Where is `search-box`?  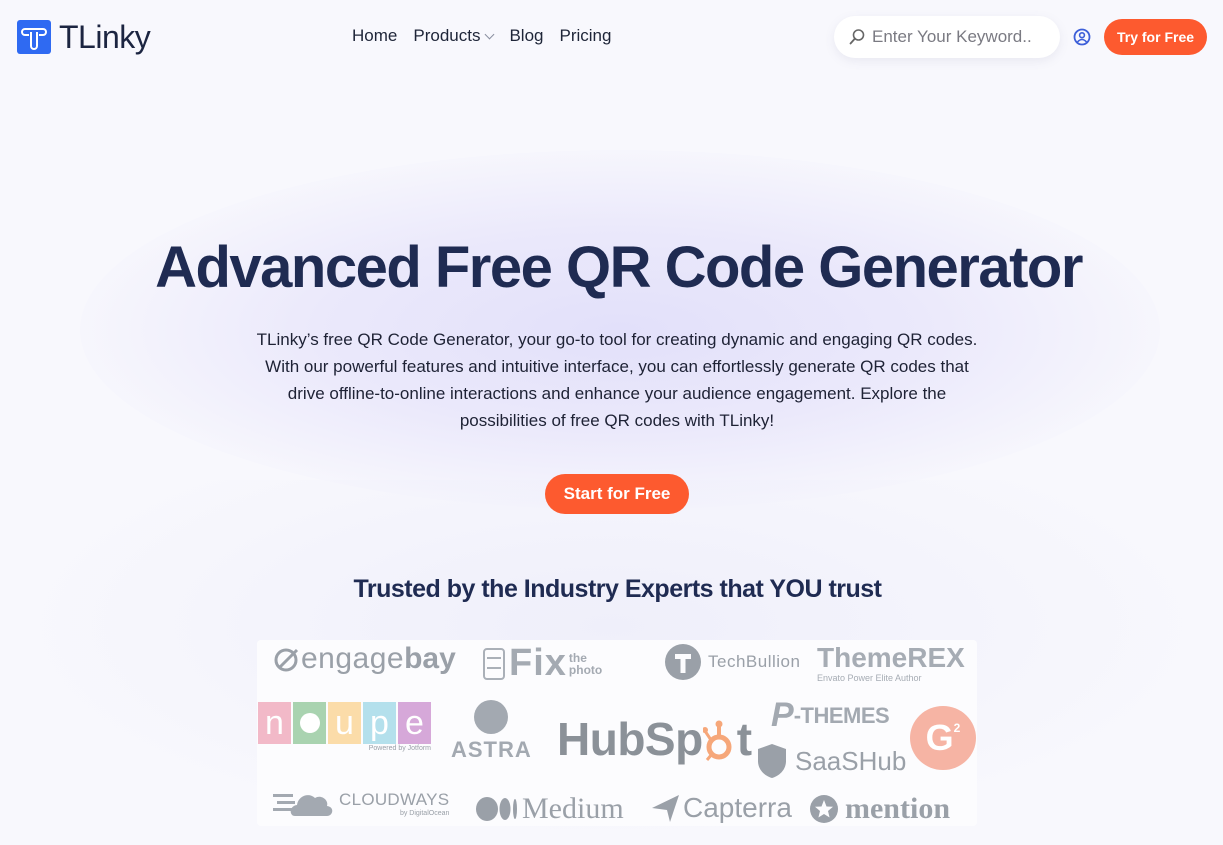 search-box is located at coordinates (947, 37).